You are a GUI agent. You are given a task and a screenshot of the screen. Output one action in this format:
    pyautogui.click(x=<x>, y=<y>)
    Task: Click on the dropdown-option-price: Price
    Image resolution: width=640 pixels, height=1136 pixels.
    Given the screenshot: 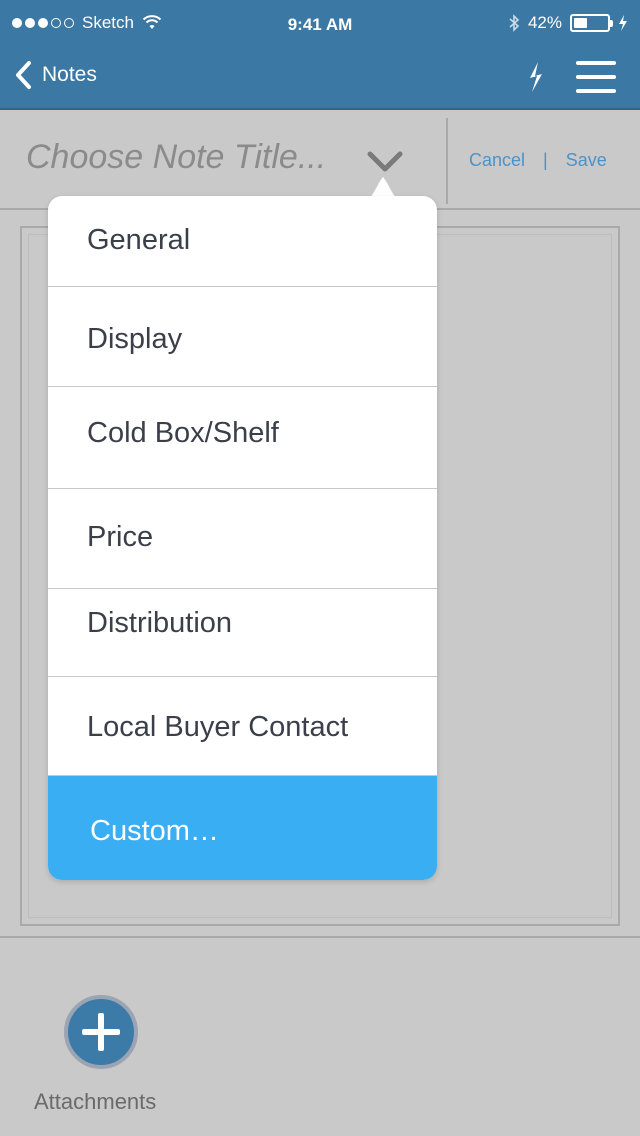 What is the action you would take?
    pyautogui.click(x=242, y=539)
    